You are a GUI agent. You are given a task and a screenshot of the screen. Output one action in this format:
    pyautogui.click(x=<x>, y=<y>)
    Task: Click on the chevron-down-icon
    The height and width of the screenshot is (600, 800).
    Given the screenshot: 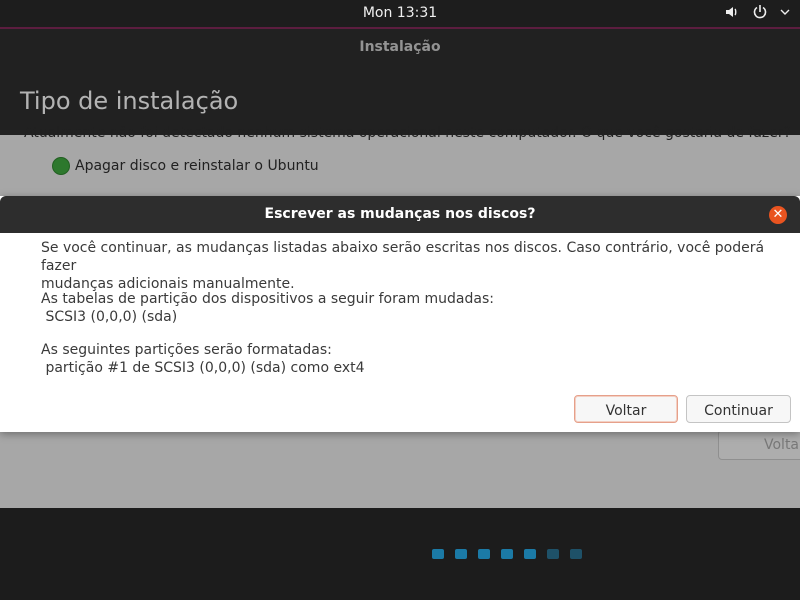 What is the action you would take?
    pyautogui.click(x=785, y=14)
    